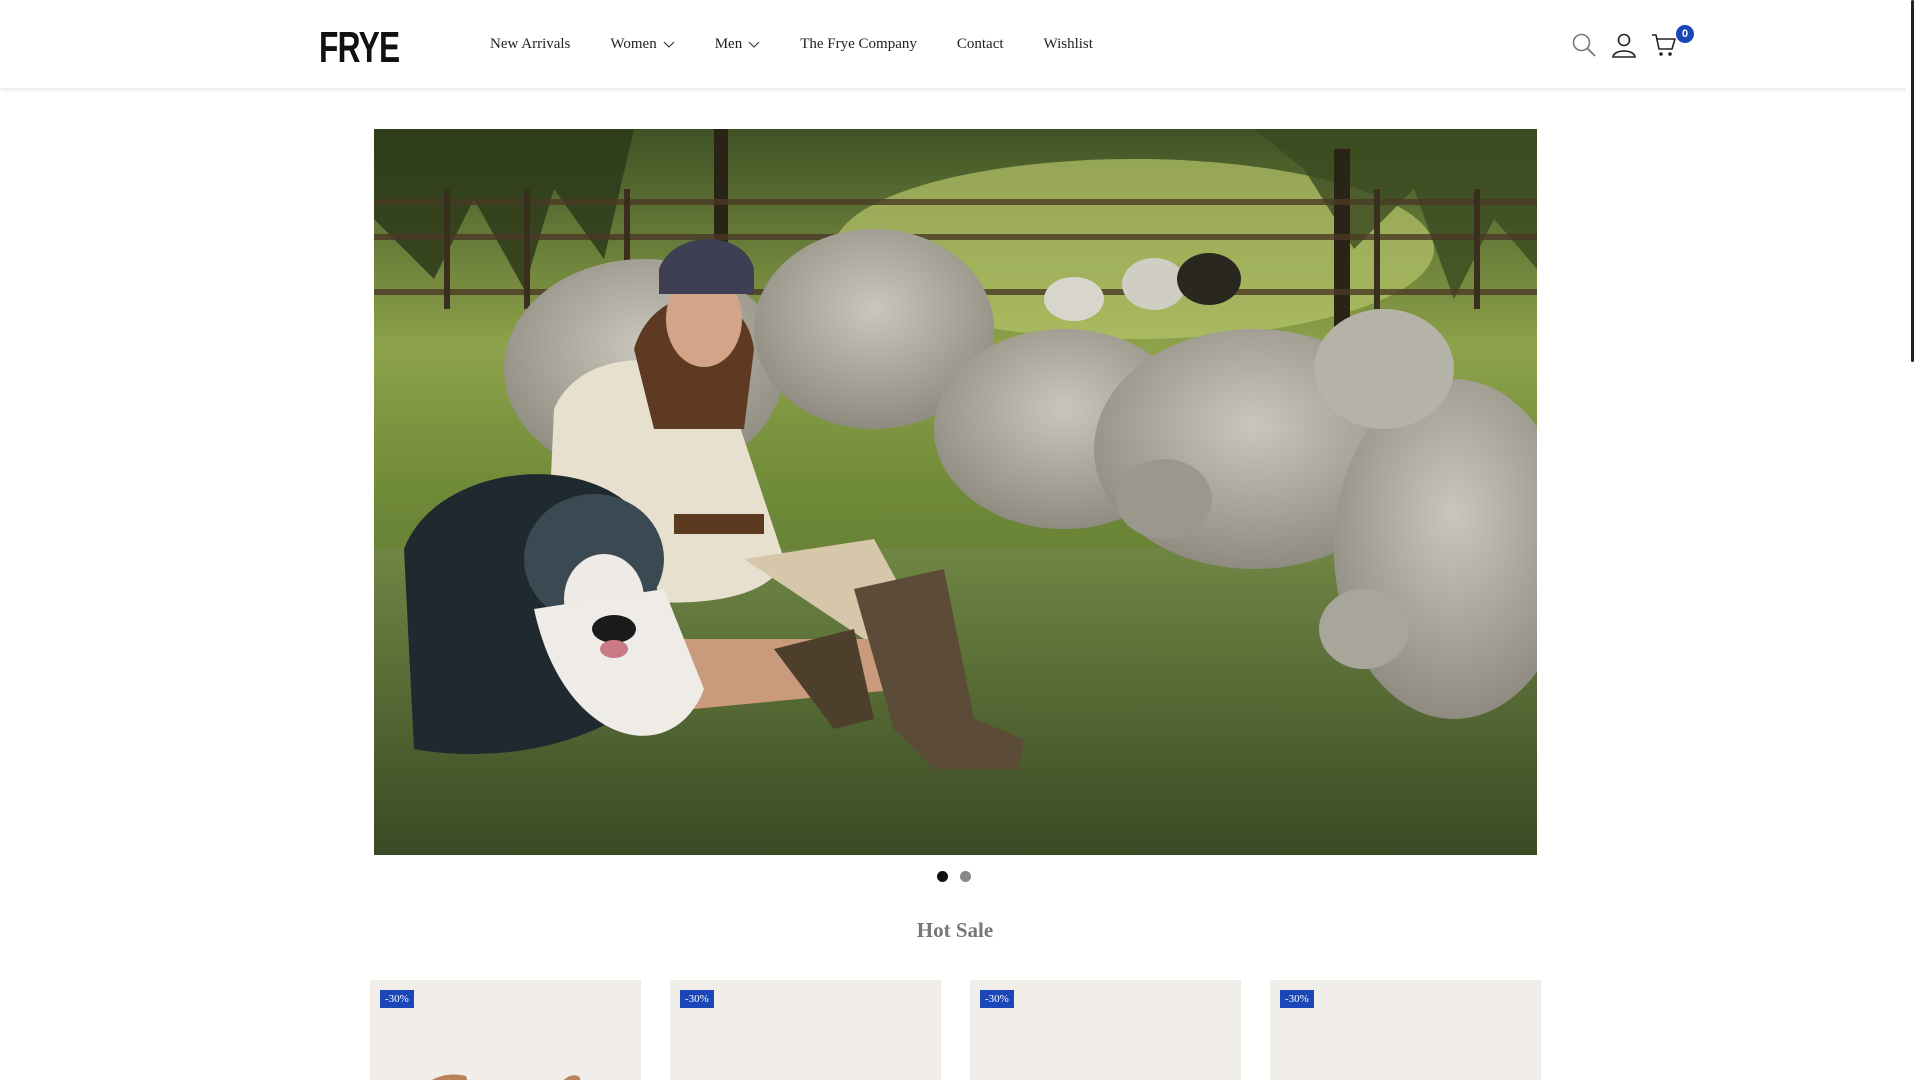 The height and width of the screenshot is (1080, 1920). I want to click on user-icon, so click(1624, 45).